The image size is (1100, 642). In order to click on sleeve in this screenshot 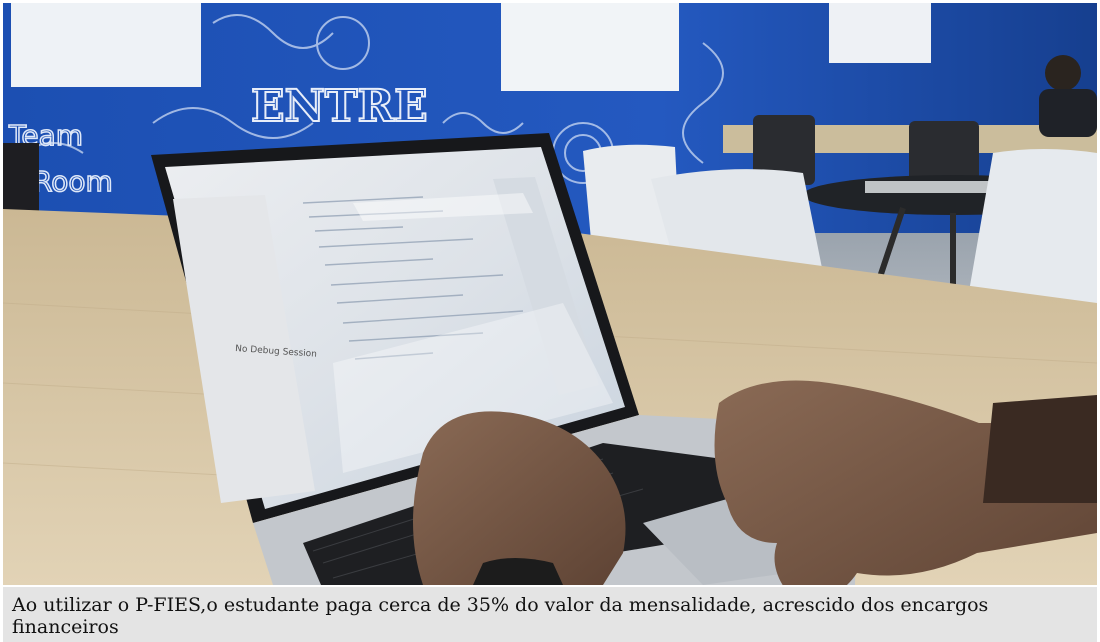, I will do `click(1040, 449)`.